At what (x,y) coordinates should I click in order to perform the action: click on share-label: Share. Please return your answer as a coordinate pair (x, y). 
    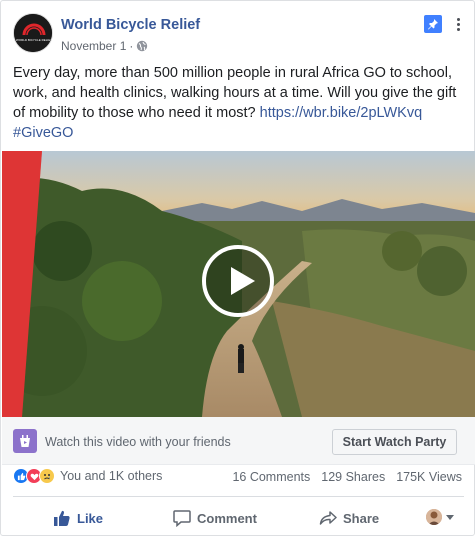
    Looking at the image, I should click on (361, 518).